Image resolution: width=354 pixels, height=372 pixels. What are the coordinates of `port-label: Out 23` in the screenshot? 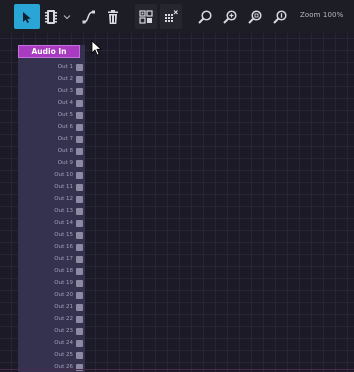 It's located at (63, 331).